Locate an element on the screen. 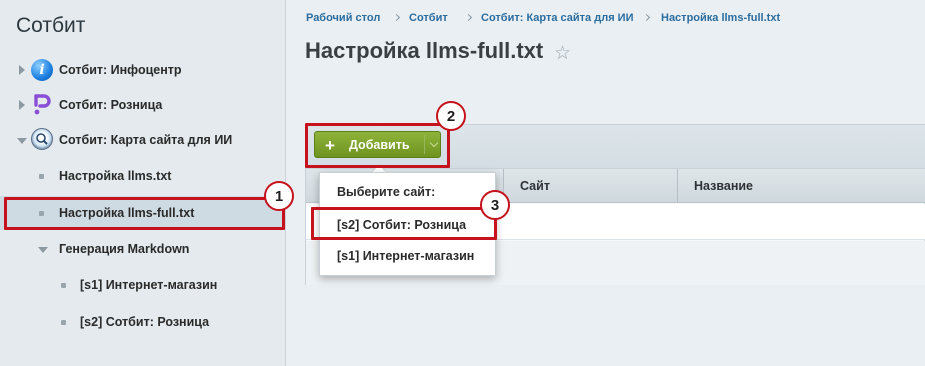  step-marker-2: 2 is located at coordinates (451, 116).